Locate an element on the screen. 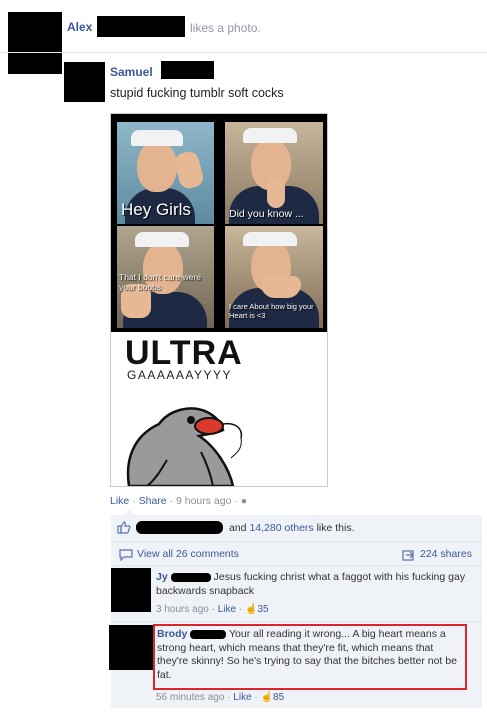  comment-meta: 3 hours ago · Like · ☝35 is located at coordinates (212, 609).